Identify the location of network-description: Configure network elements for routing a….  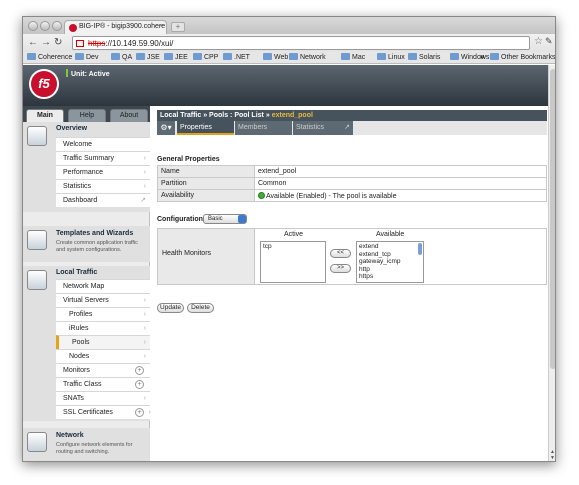
(94, 448).